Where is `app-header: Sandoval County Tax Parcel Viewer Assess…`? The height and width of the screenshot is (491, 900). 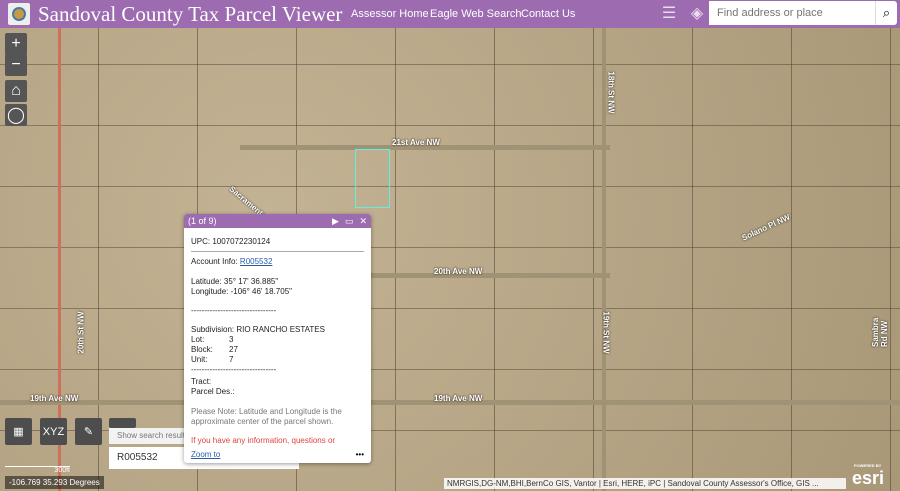 app-header: Sandoval County Tax Parcel Viewer Assess… is located at coordinates (450, 14).